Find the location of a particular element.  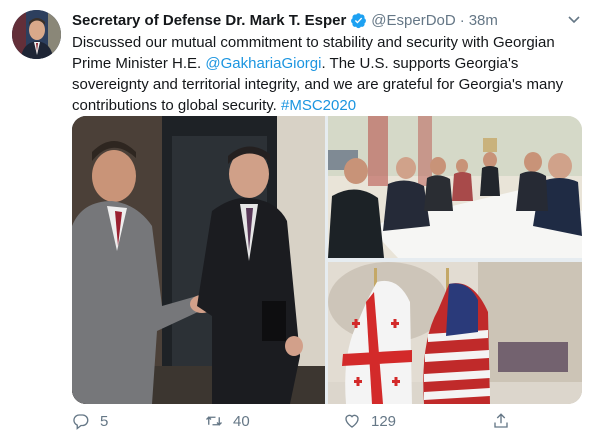

chevron-down-icon is located at coordinates (574, 19).